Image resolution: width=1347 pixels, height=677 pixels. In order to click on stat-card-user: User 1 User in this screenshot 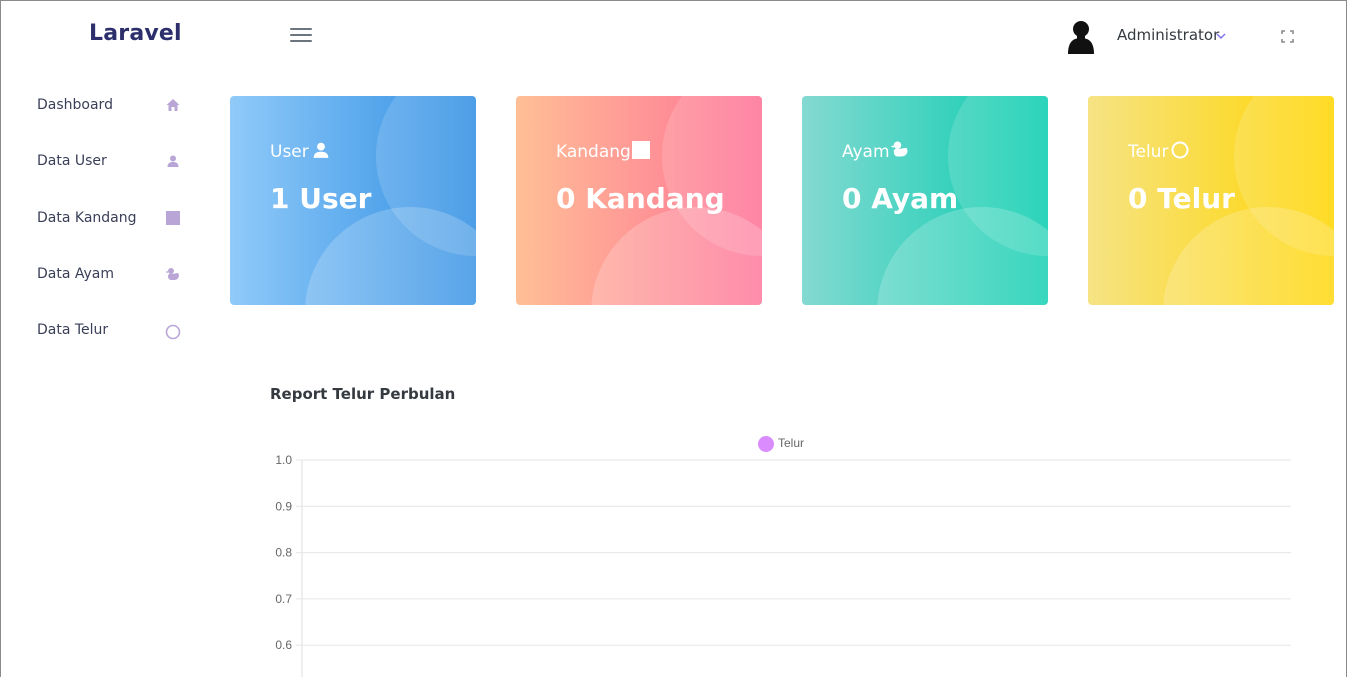, I will do `click(353, 200)`.